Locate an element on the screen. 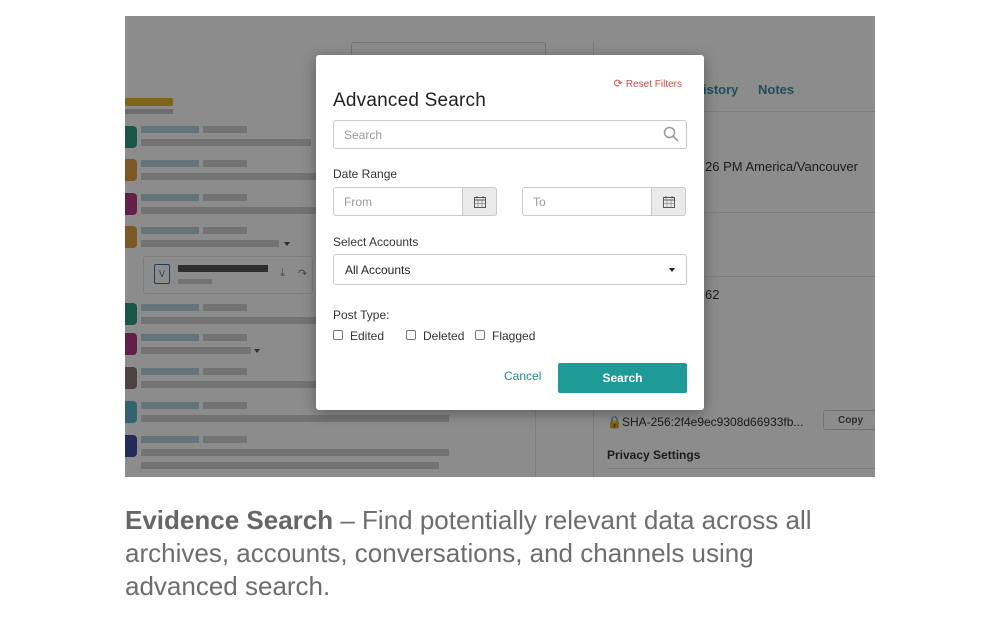  refresh-icon: ⟳ is located at coordinates (618, 84).